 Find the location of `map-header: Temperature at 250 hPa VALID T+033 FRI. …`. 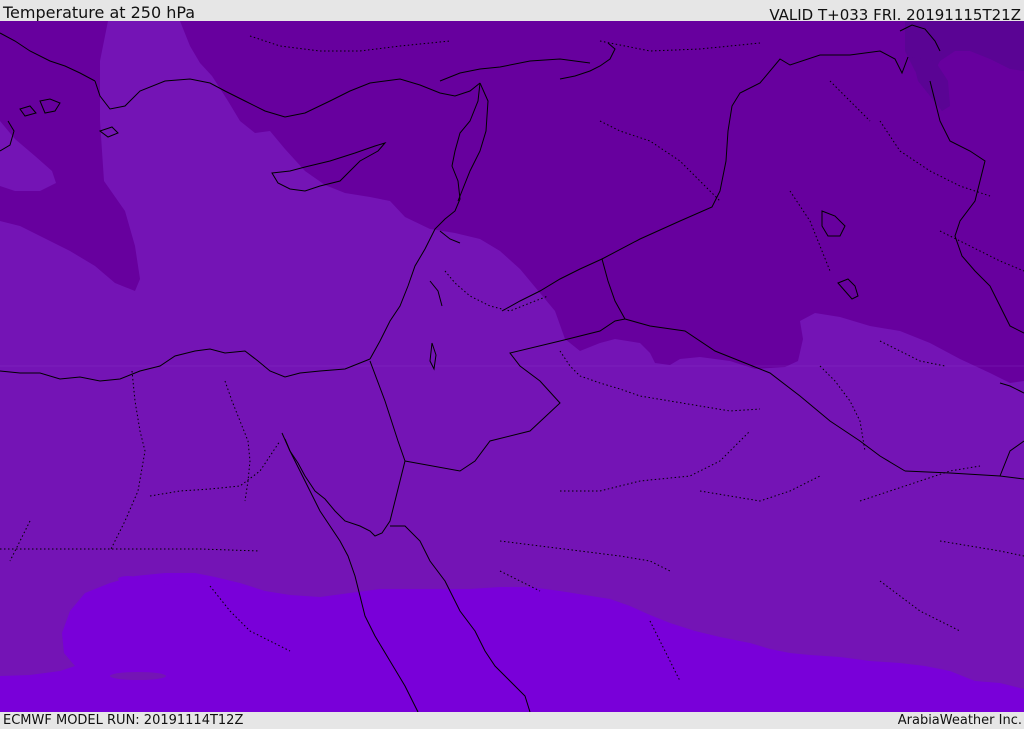

map-header: Temperature at 250 hPa VALID T+033 FRI. … is located at coordinates (512, 12).